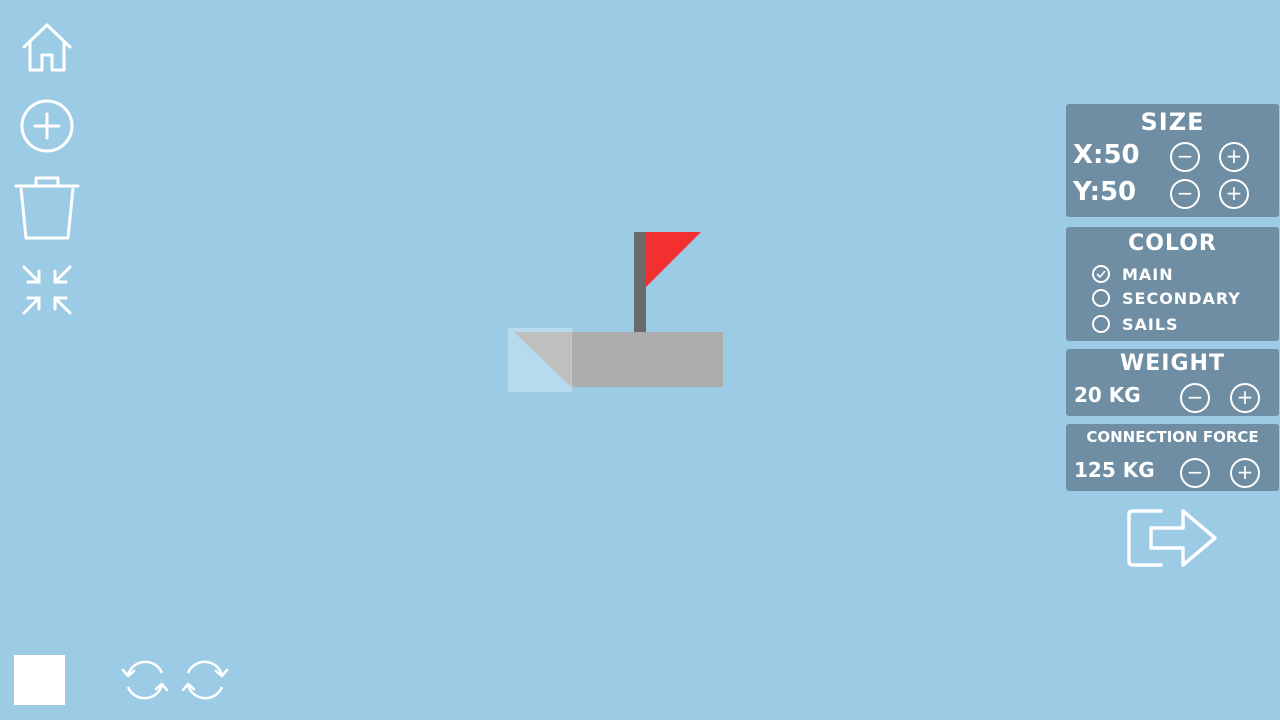 This screenshot has height=720, width=1280. Describe the element at coordinates (1234, 194) in the screenshot. I see `size-y-plus-button: +` at that location.